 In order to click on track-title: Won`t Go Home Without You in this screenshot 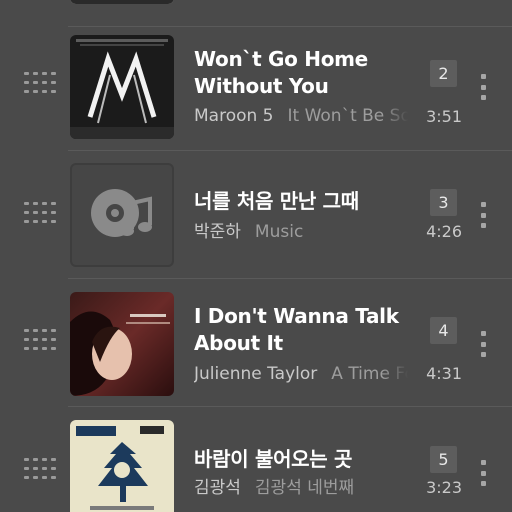, I will do `click(281, 72)`.